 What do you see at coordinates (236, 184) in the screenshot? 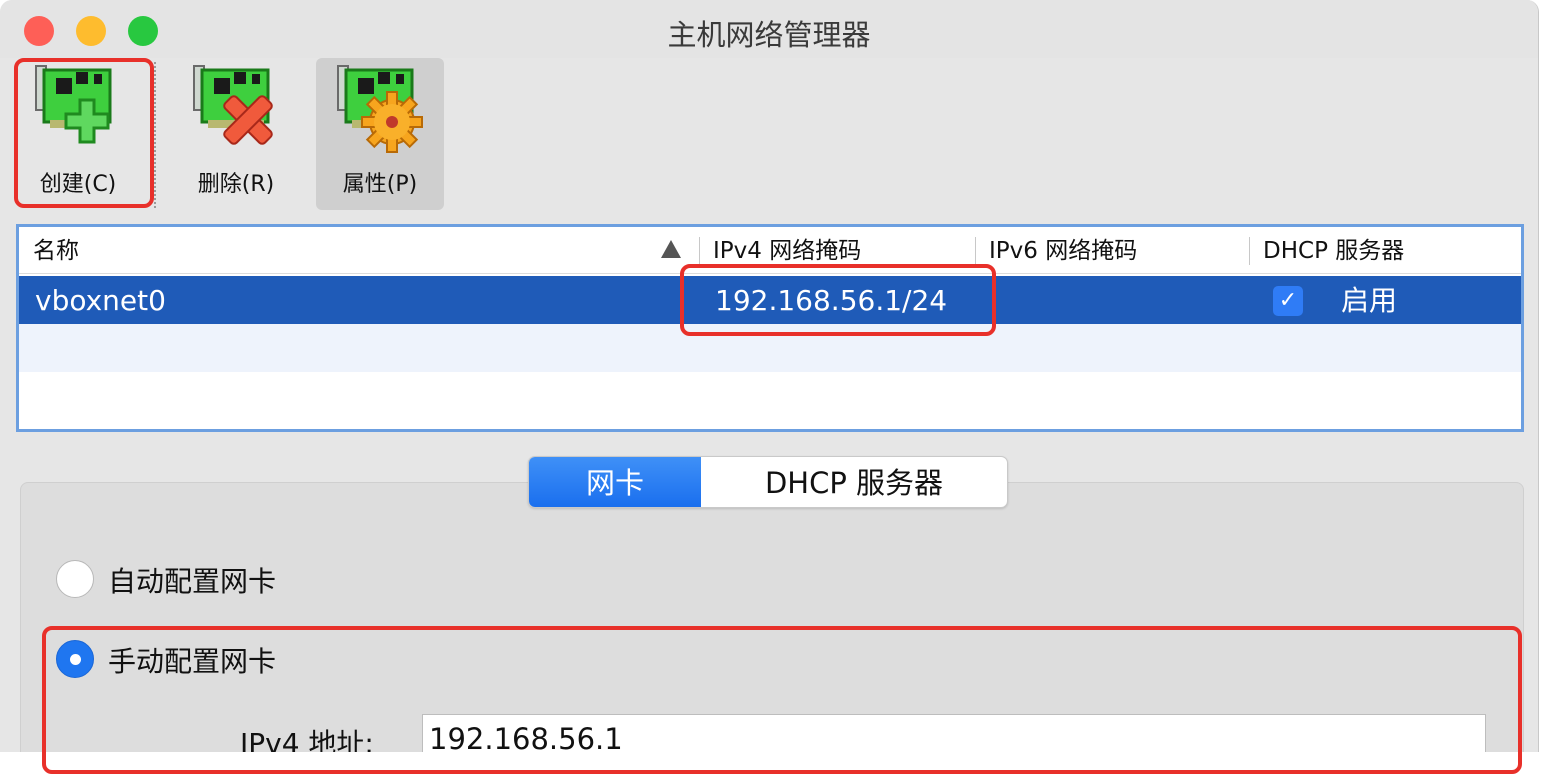
I see `remove-button-label: 删除(R)` at bounding box center [236, 184].